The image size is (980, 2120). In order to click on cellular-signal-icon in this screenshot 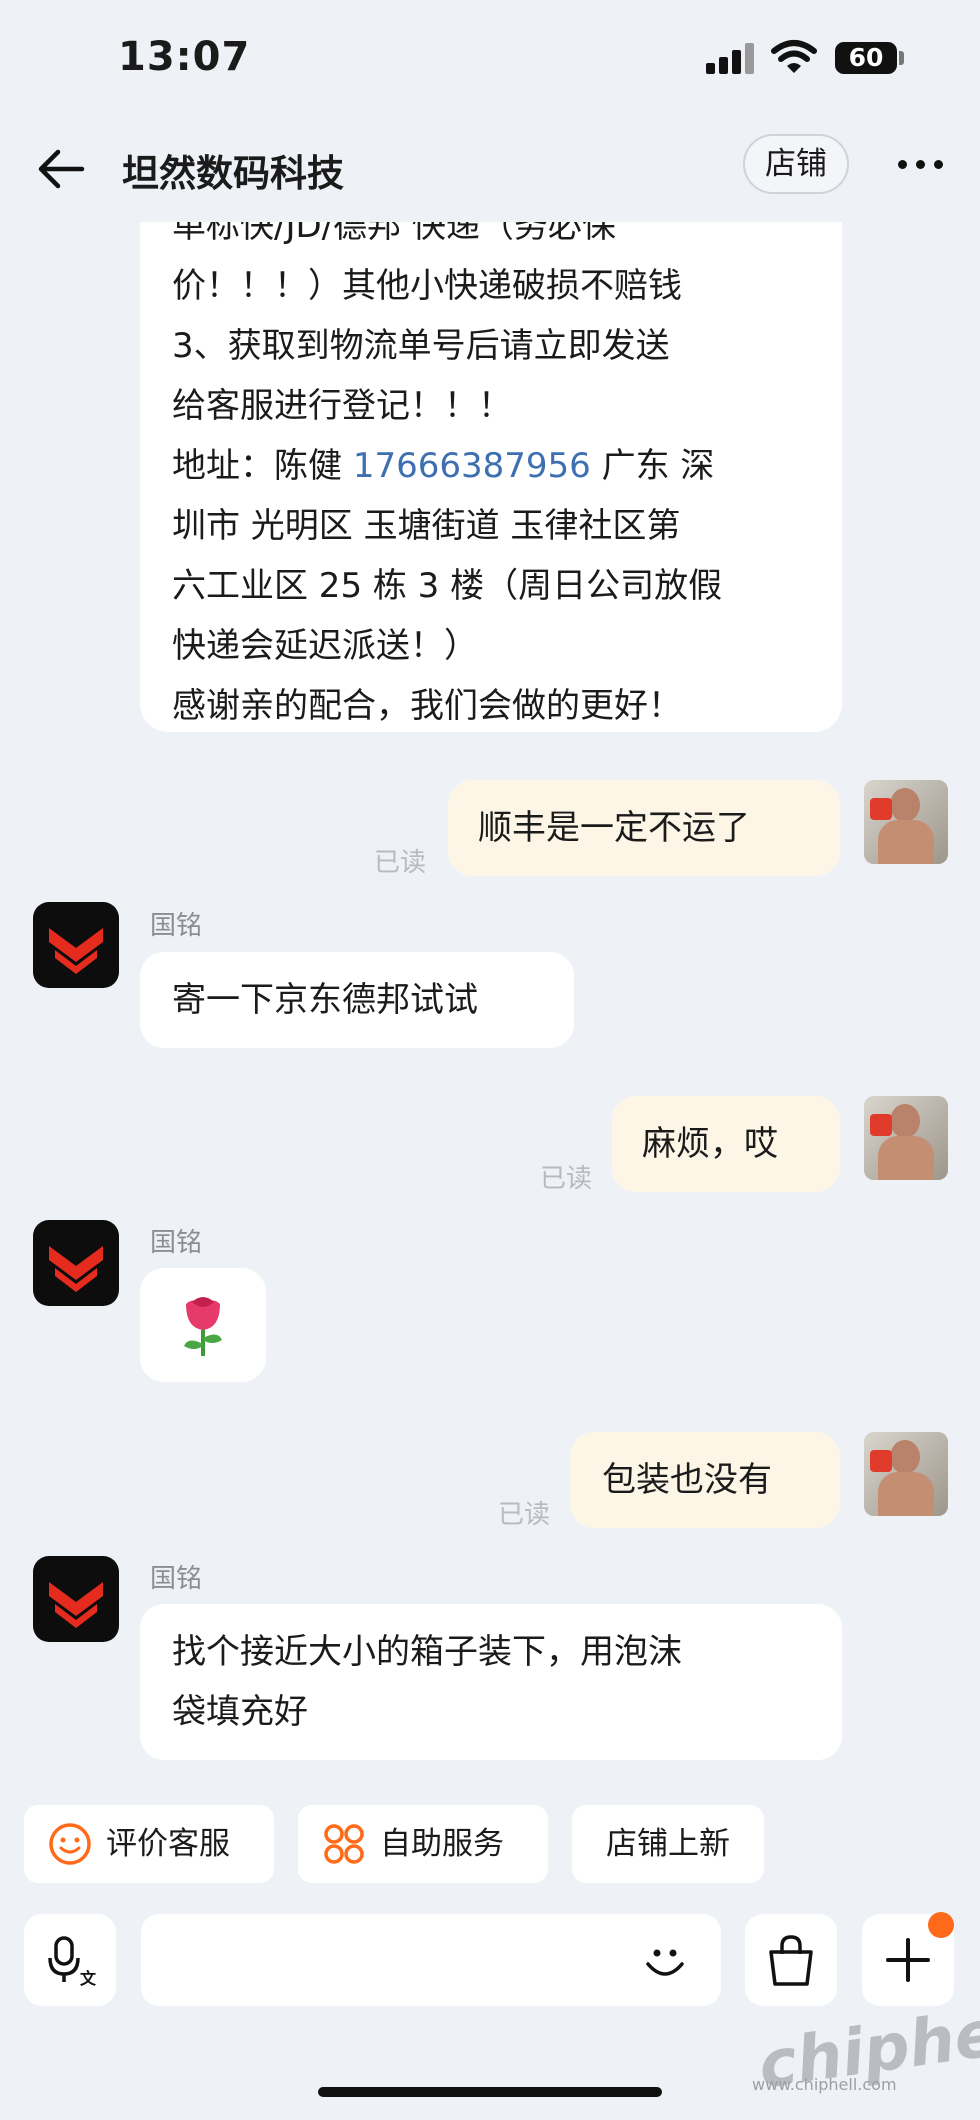, I will do `click(731, 58)`.